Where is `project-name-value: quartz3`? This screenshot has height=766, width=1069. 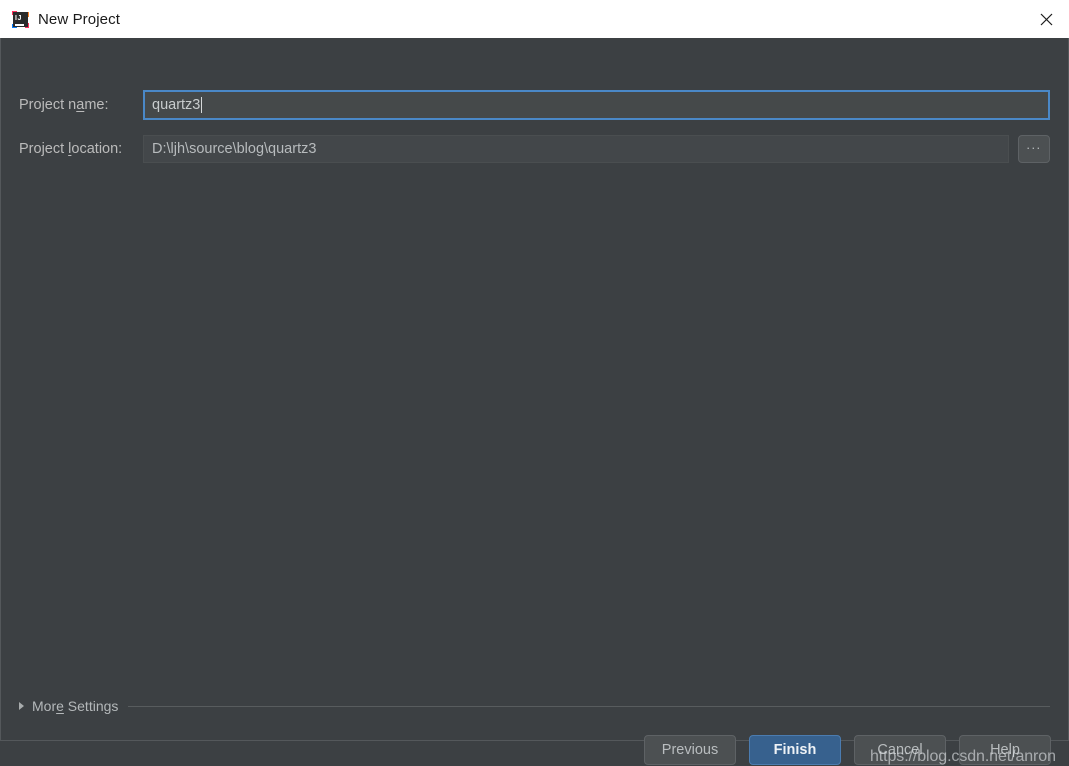
project-name-value: quartz3 is located at coordinates (176, 105).